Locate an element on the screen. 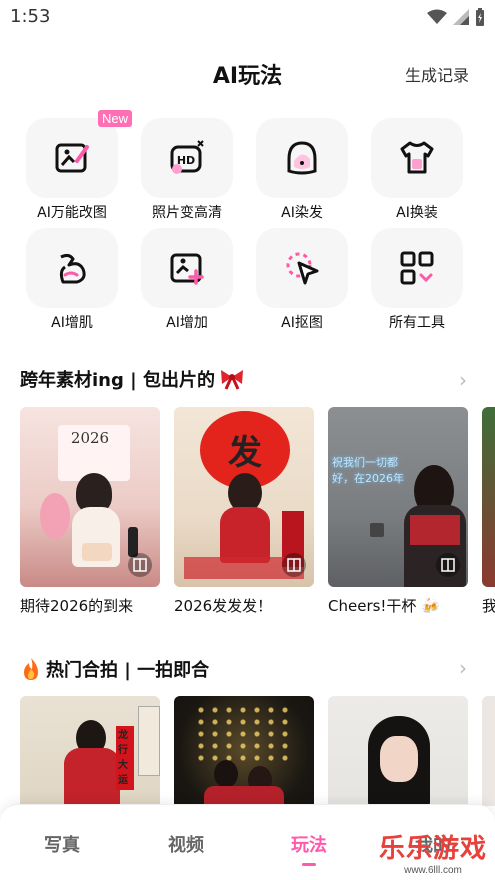  tab-label: 玩法 is located at coordinates (309, 845).